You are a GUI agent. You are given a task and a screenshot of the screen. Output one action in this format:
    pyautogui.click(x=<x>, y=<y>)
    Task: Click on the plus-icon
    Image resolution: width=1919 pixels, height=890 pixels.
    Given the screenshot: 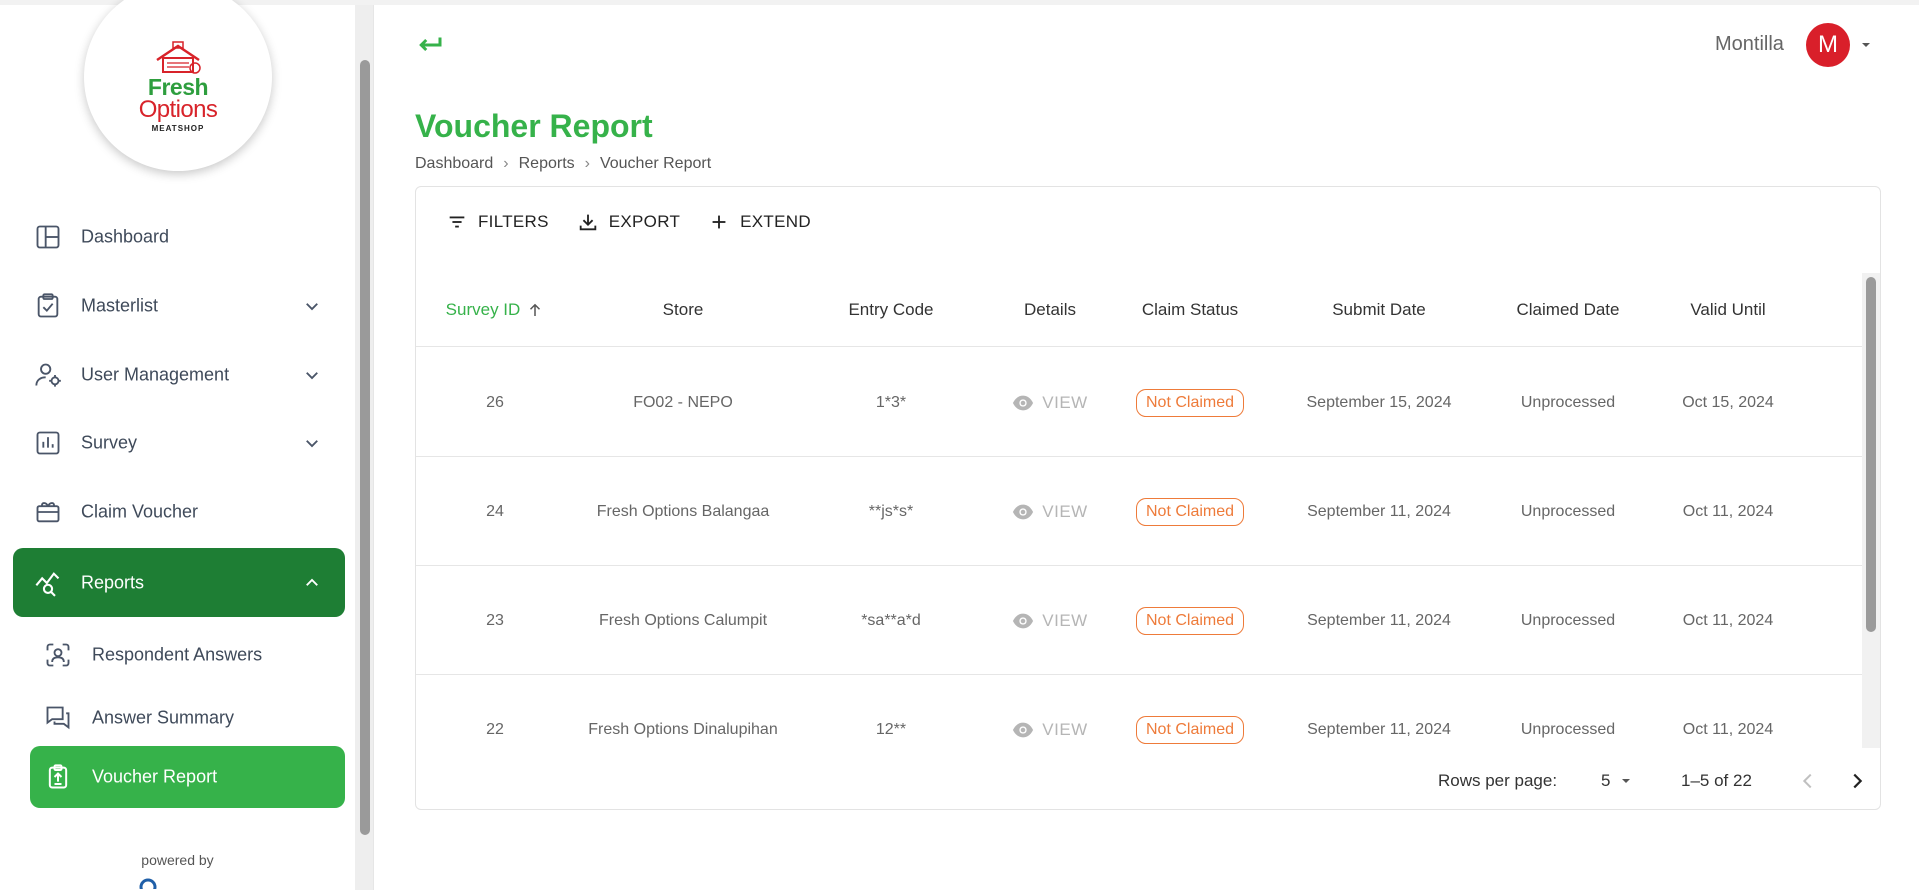 What is the action you would take?
    pyautogui.click(x=719, y=222)
    